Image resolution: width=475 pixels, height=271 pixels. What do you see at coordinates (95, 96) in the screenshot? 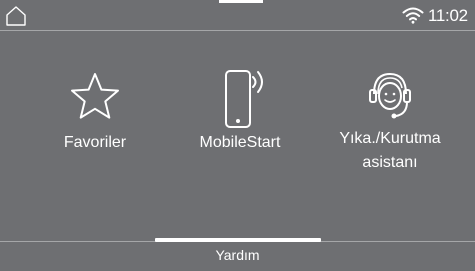
I see `star-icon` at bounding box center [95, 96].